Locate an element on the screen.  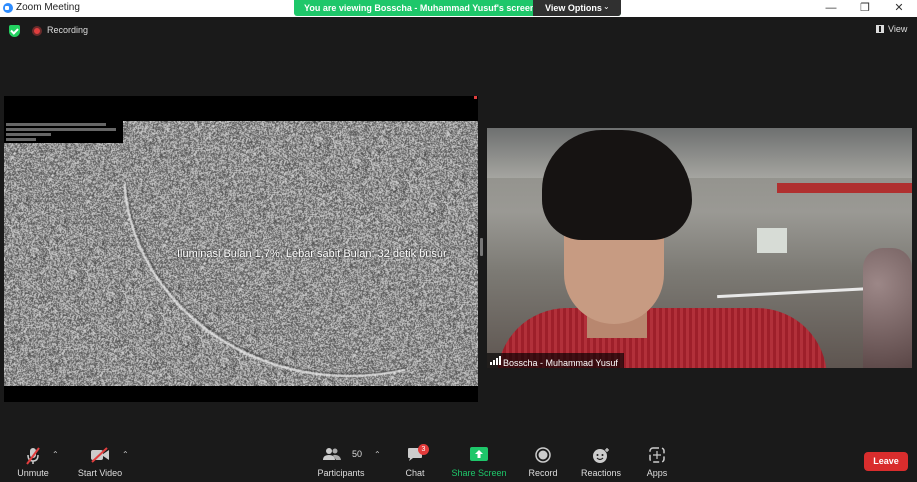
grid-icon is located at coordinates (880, 29).